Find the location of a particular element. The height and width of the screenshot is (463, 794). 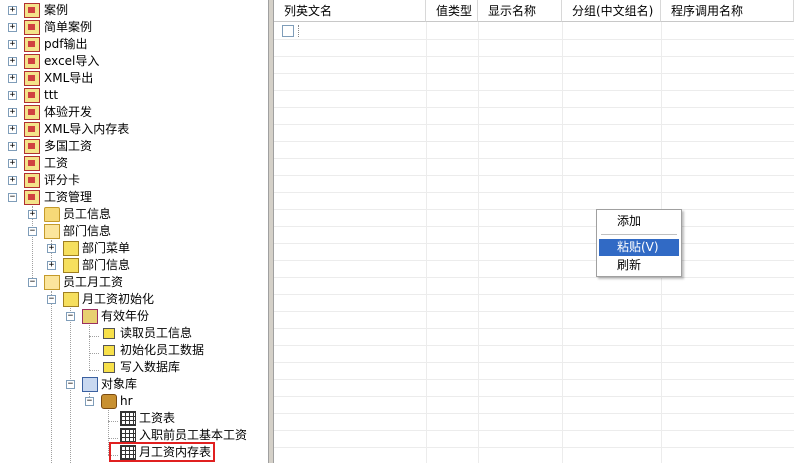

tree-node-excel-import: + excel导入 is located at coordinates (130, 61).